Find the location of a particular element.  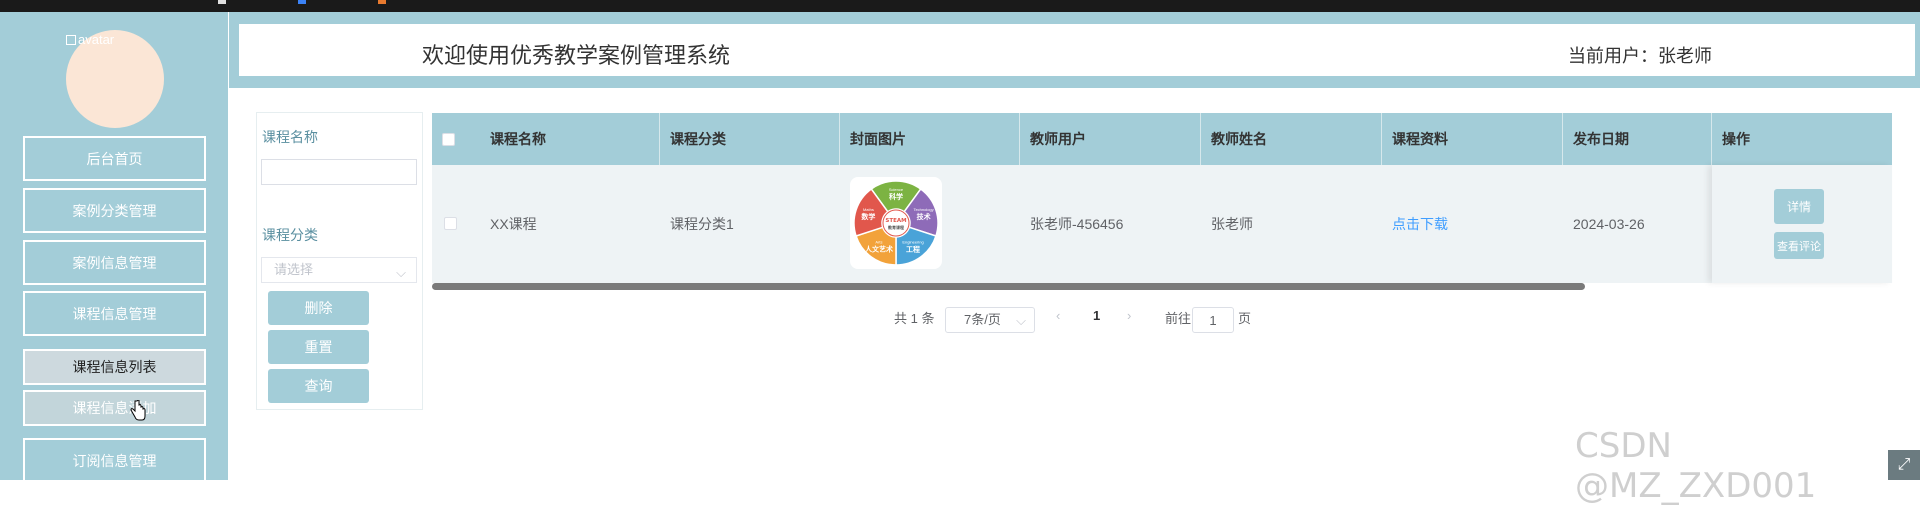

page-number-current: 1 is located at coordinates (1096, 315).